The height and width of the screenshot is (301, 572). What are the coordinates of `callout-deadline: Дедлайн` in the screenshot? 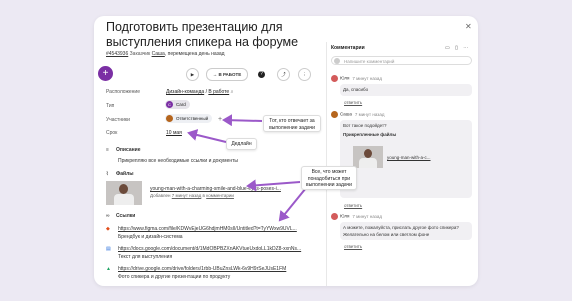 It's located at (241, 144).